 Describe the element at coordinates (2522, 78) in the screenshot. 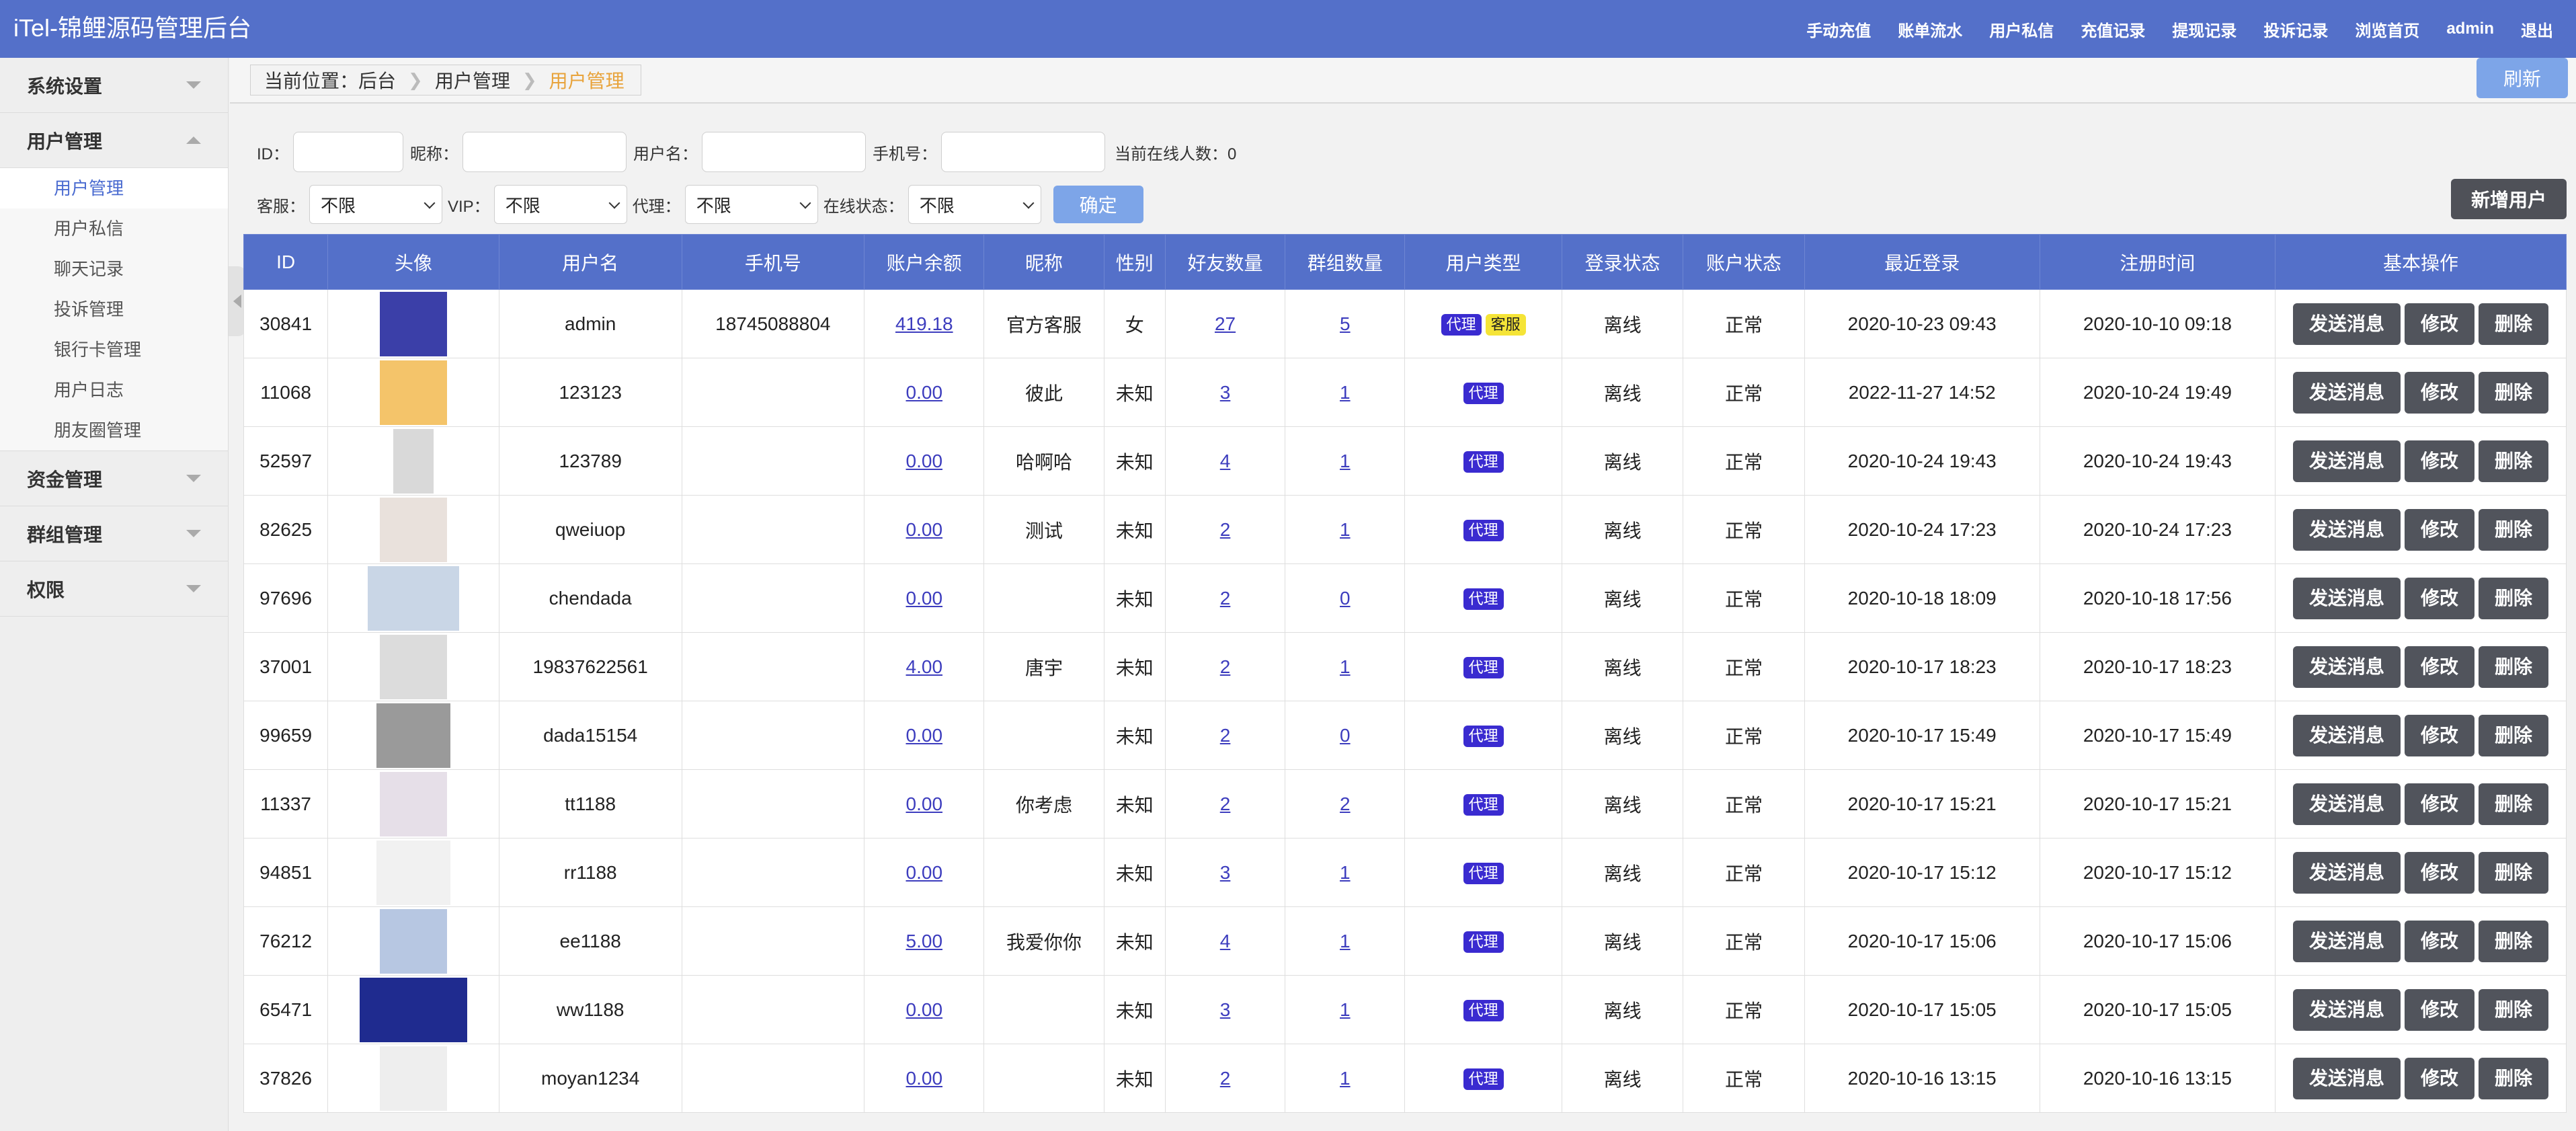

I see `refresh-button: 刷新` at that location.